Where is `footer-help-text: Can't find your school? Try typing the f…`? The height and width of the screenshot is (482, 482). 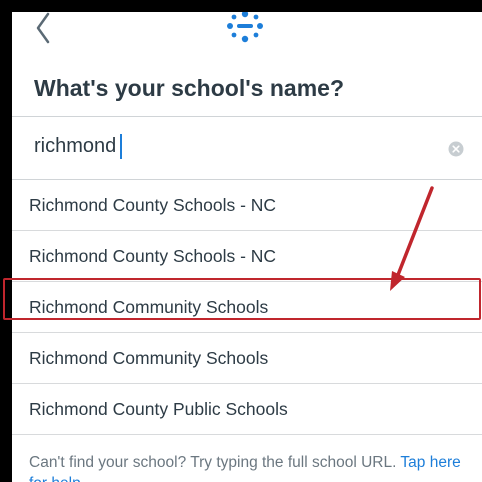
footer-help-text: Can't find your school? Try typing the f… is located at coordinates (215, 462).